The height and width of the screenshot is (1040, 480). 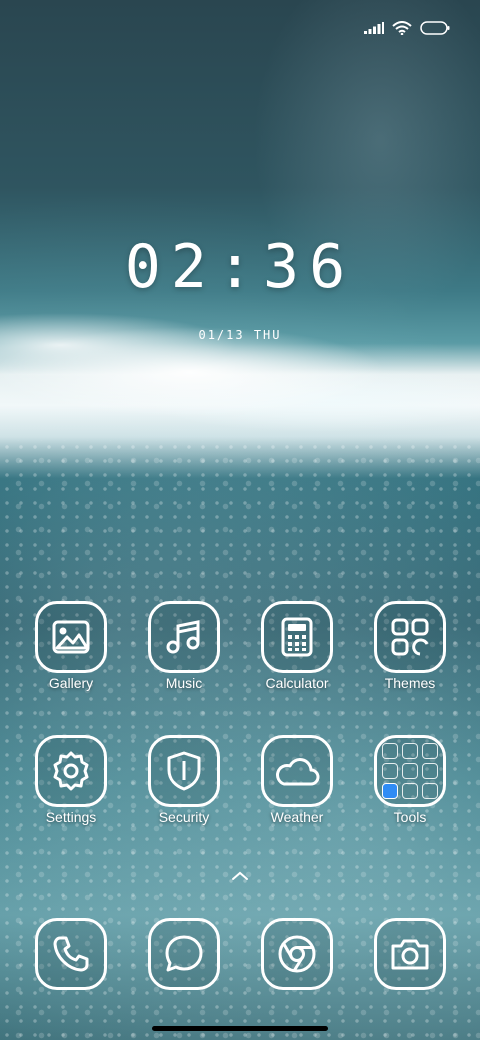 I want to click on message-bubble-icon, so click(x=184, y=954).